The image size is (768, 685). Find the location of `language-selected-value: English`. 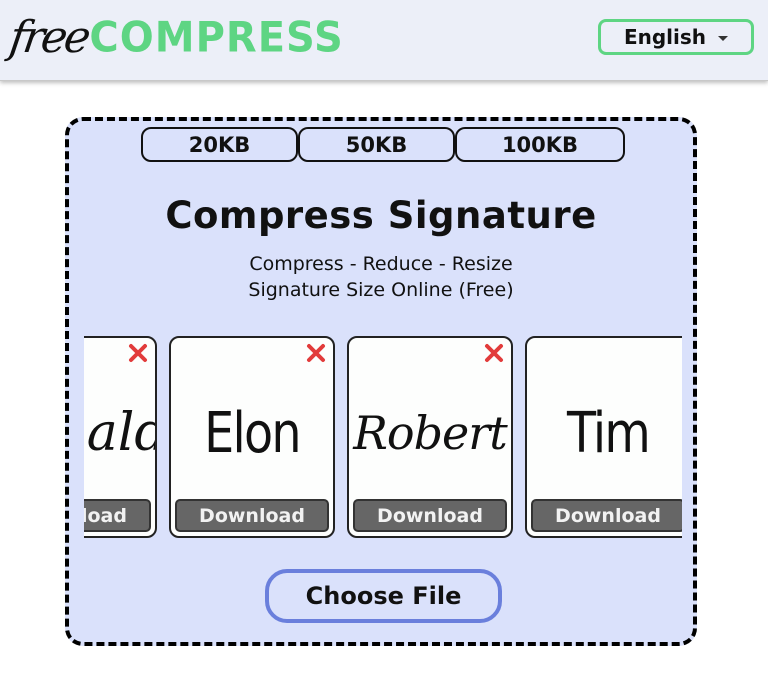

language-selected-value: English is located at coordinates (665, 37).